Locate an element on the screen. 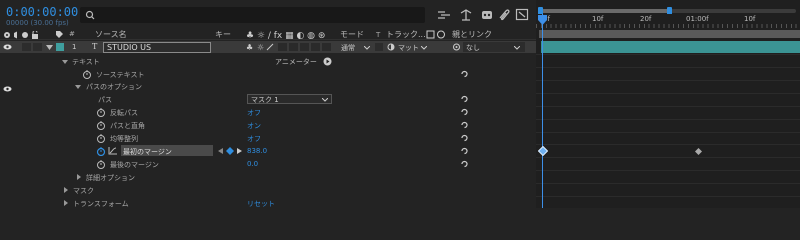 This screenshot has width=800, height=240. reverse-path-value: オフ is located at coordinates (254, 113).